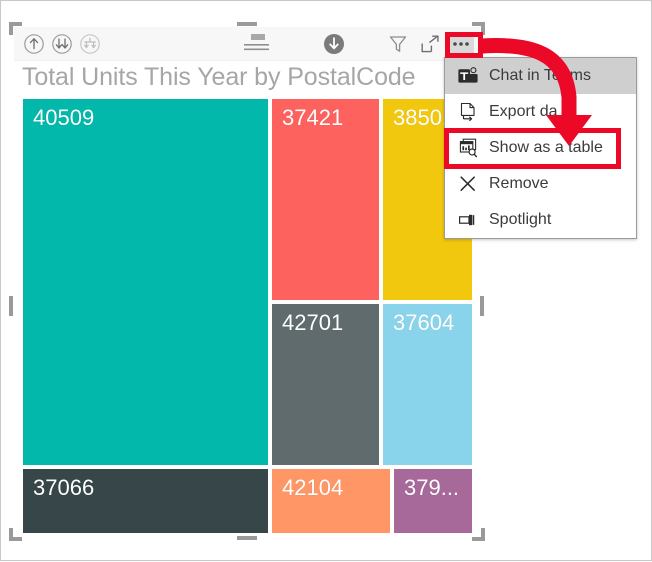  What do you see at coordinates (247, 538) in the screenshot?
I see `selection-handle-bottom-center` at bounding box center [247, 538].